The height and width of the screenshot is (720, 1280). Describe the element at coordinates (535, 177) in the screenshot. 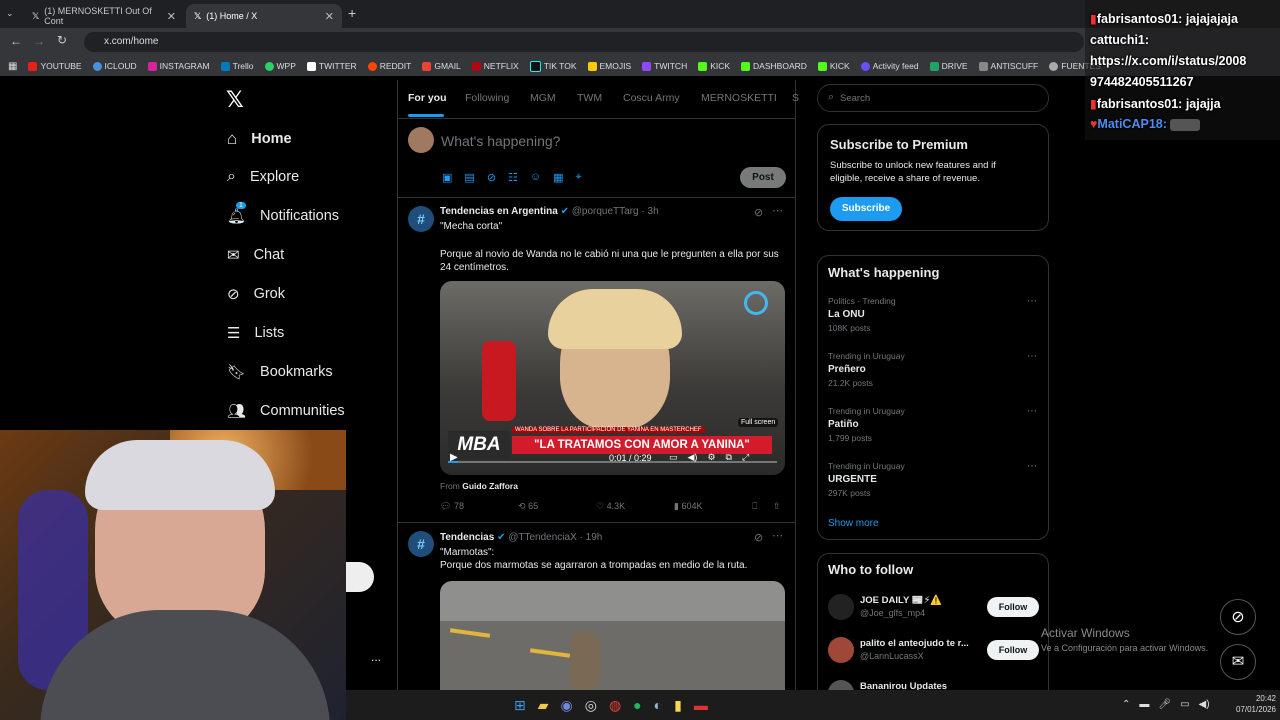

I see `emoji-icon: ☺` at that location.